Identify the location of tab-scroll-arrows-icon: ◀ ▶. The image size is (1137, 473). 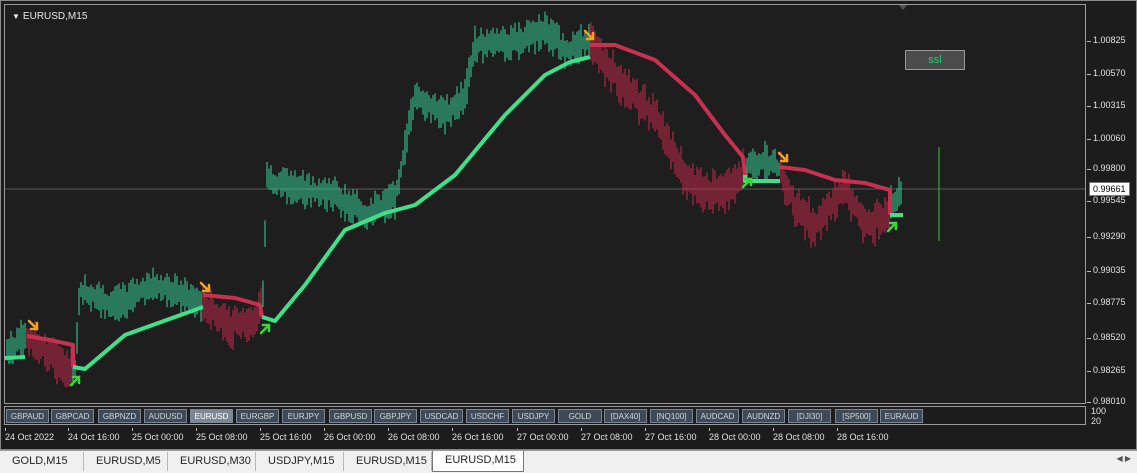
(1123, 458).